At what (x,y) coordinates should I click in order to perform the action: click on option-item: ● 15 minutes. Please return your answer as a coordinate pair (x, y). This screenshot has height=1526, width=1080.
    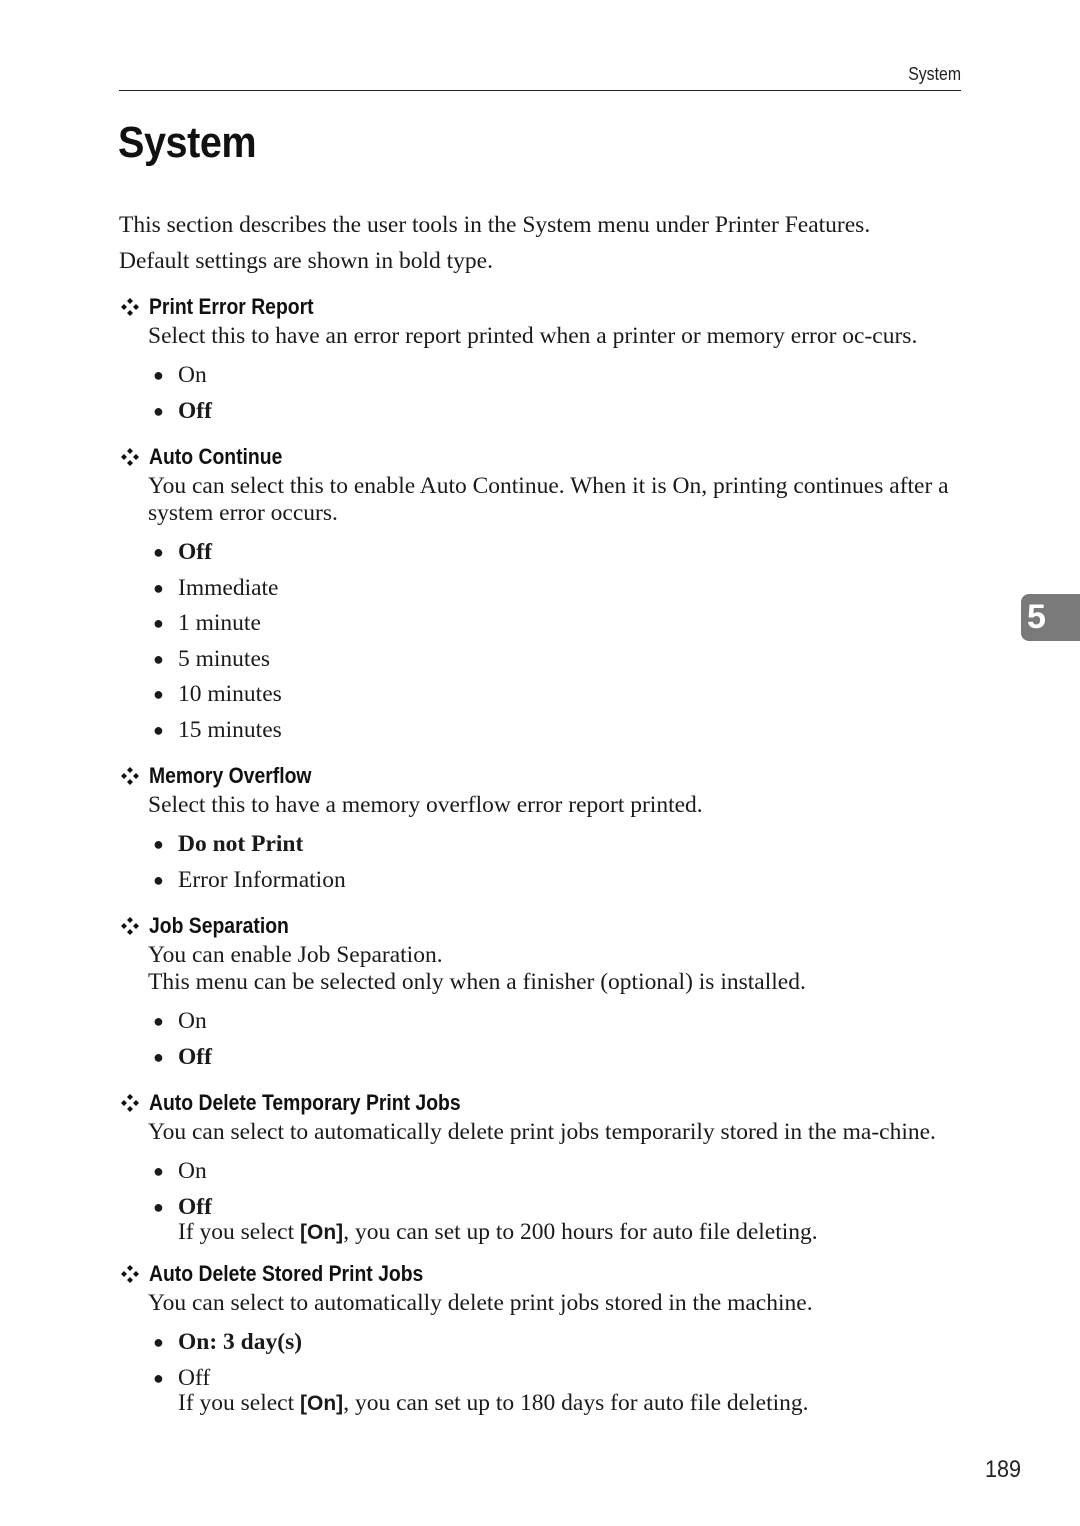
    Looking at the image, I should click on (563, 731).